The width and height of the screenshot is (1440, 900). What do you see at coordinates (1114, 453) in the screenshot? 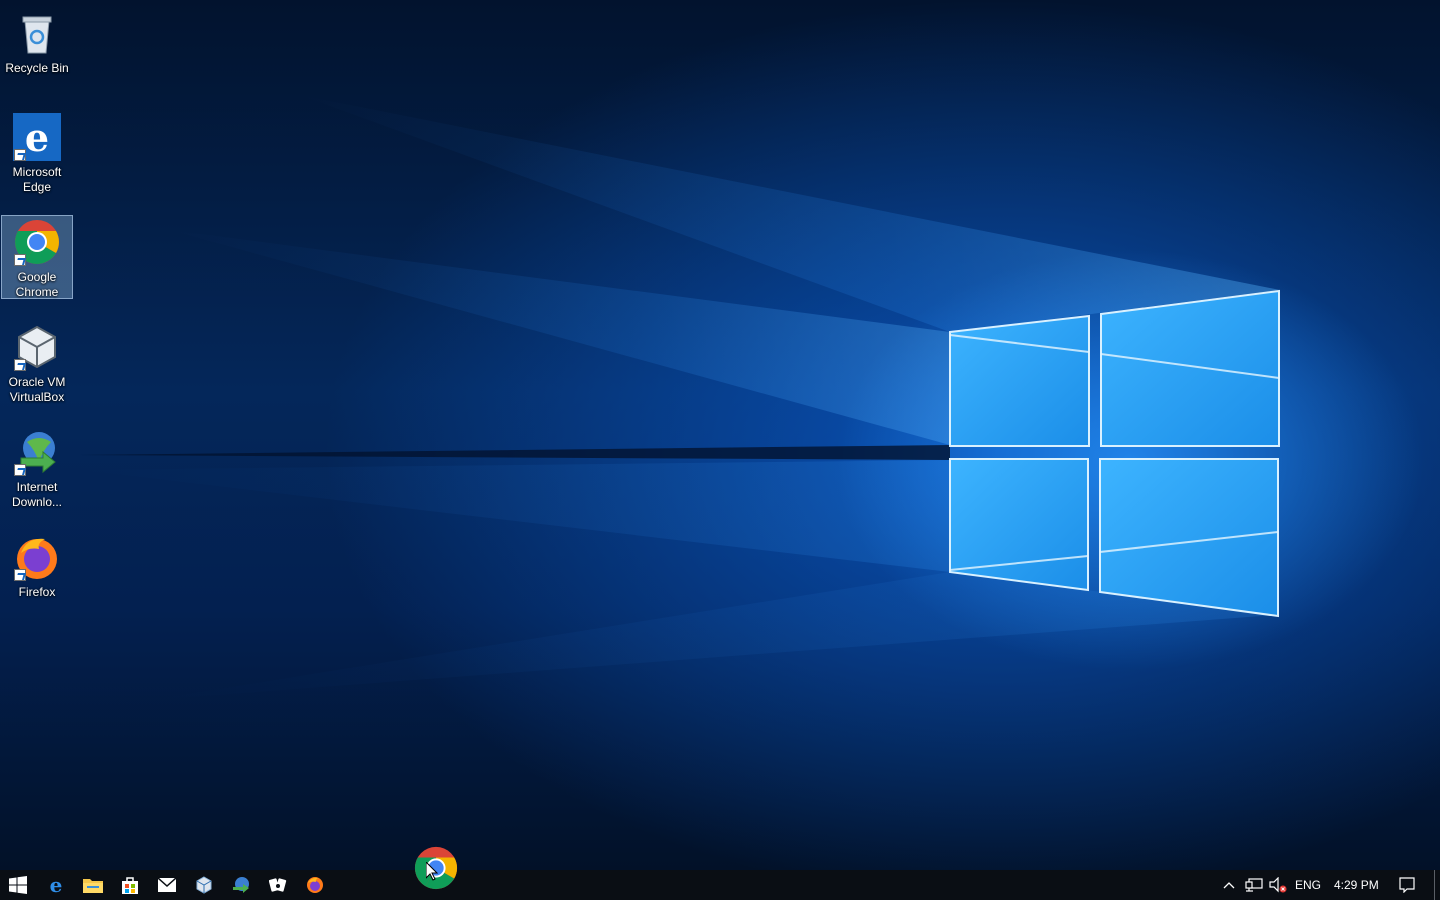
I see `windows-logo` at bounding box center [1114, 453].